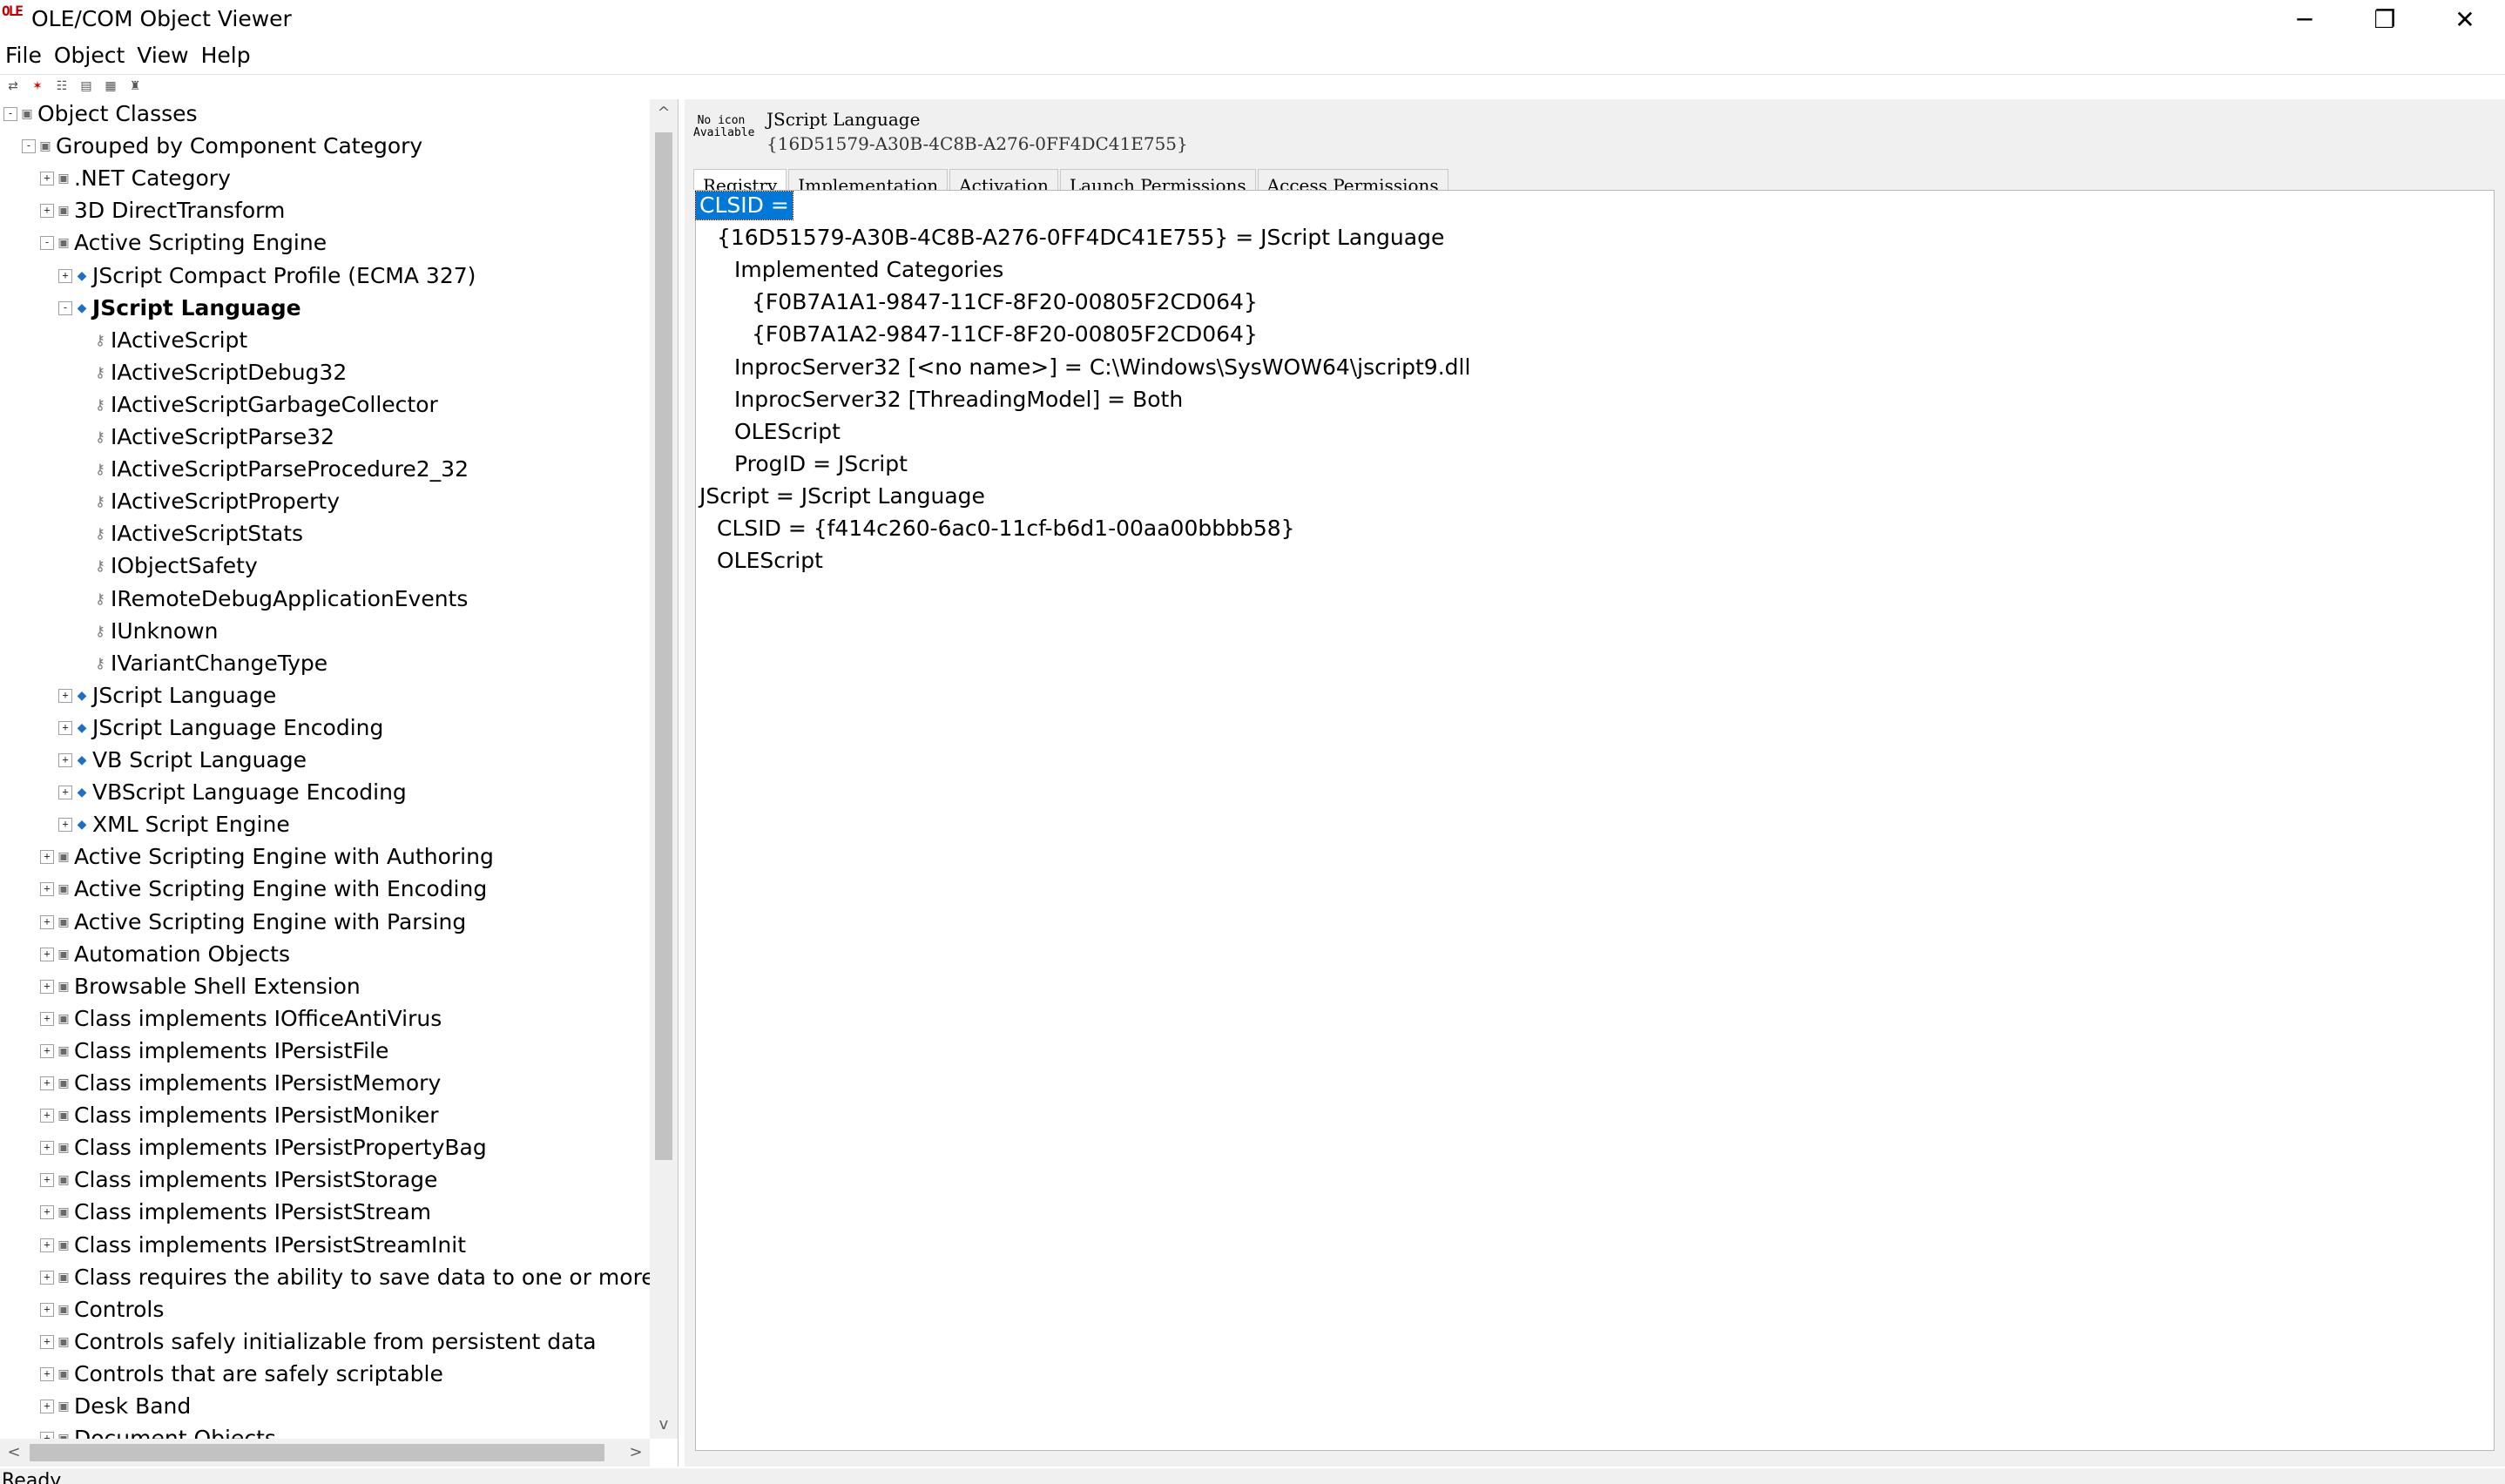 The image size is (2505, 1484). I want to click on restore-button: ❐, so click(2385, 19).